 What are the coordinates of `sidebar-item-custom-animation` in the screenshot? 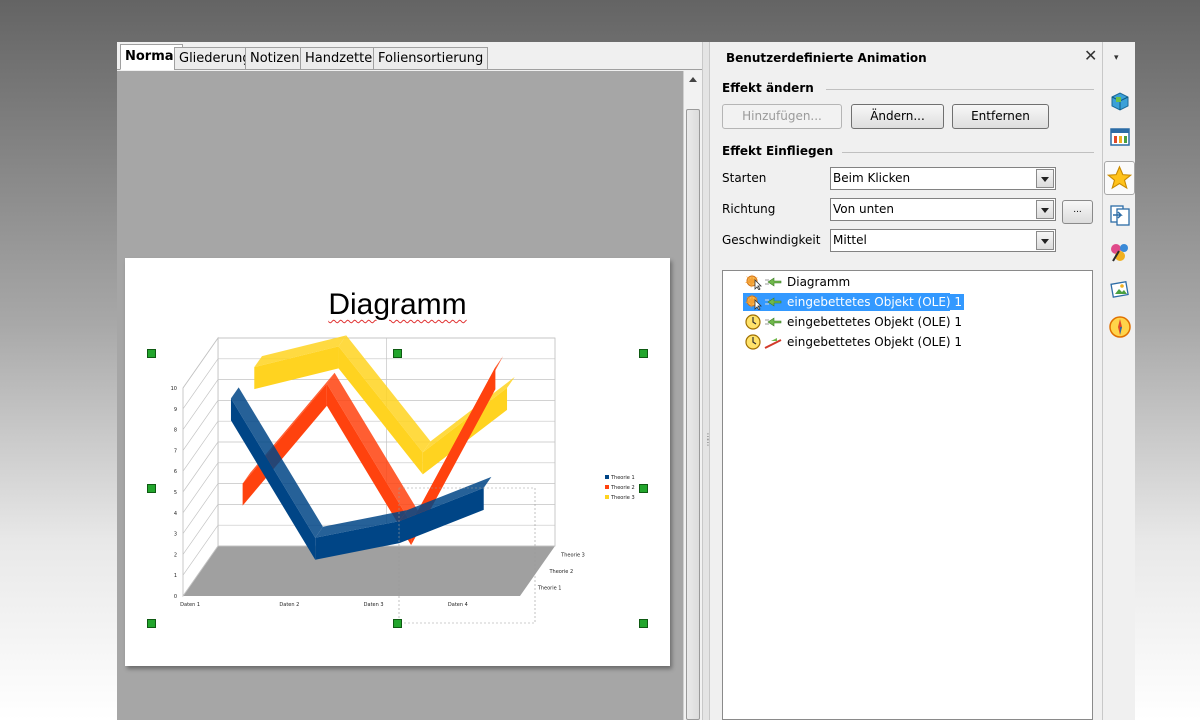 It's located at (1119, 178).